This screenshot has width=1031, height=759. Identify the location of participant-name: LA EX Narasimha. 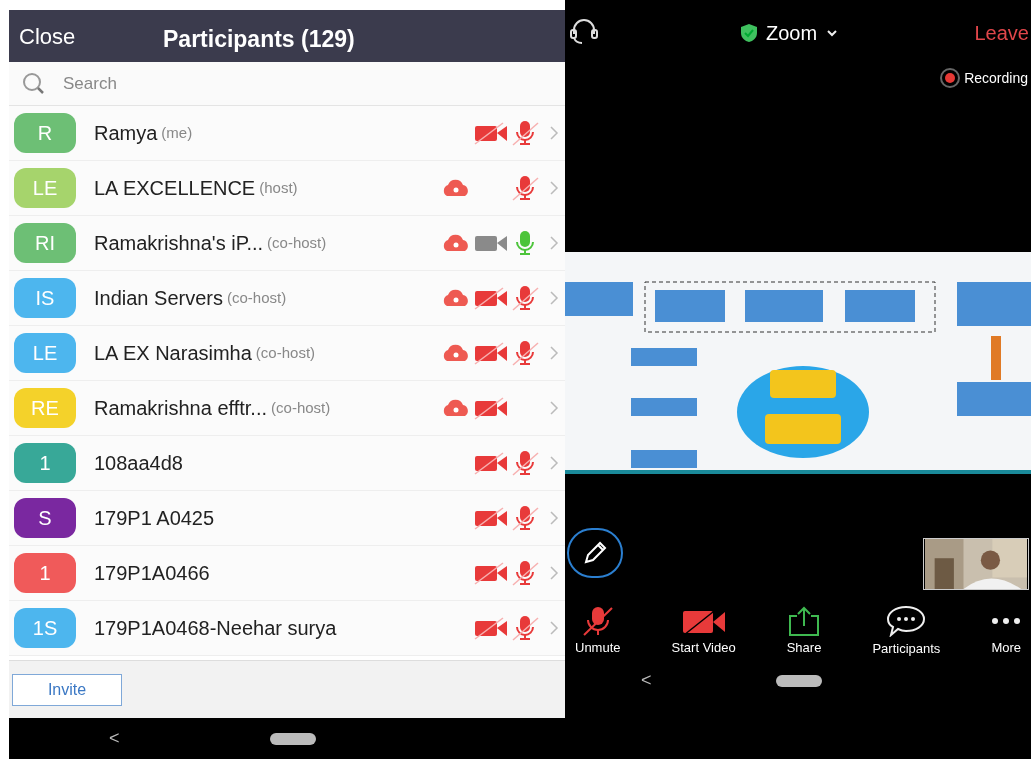
(173, 353).